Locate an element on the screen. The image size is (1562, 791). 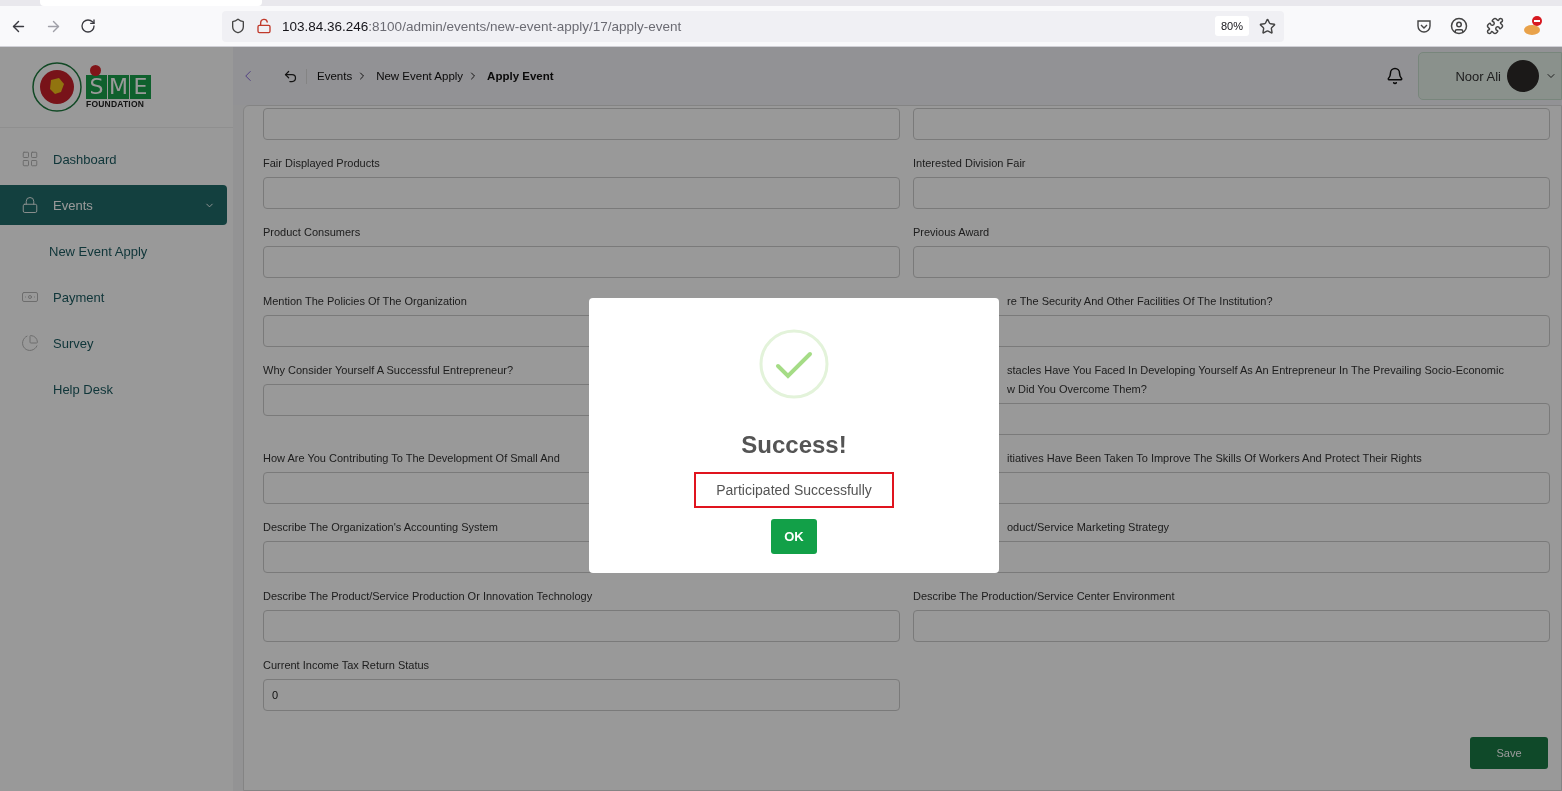
url-text: 103.84.36.246:8100/admin/events/new-event-apply/17/apply-event is located at coordinates (482, 26).